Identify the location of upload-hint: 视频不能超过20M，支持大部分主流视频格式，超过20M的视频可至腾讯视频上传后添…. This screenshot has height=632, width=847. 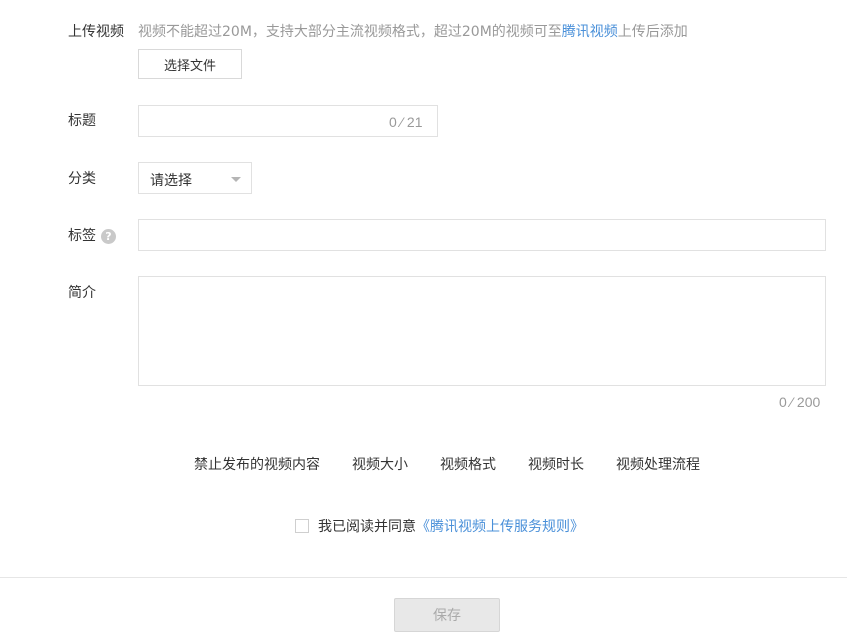
(413, 32).